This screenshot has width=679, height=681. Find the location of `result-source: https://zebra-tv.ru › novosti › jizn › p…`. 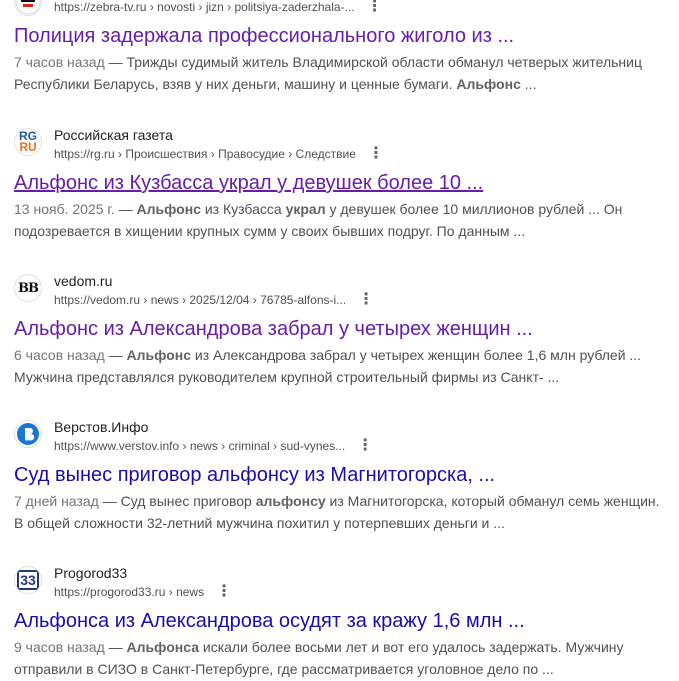

result-source: https://zebra-tv.ru › novosti › jizn › p… is located at coordinates (344, 14).